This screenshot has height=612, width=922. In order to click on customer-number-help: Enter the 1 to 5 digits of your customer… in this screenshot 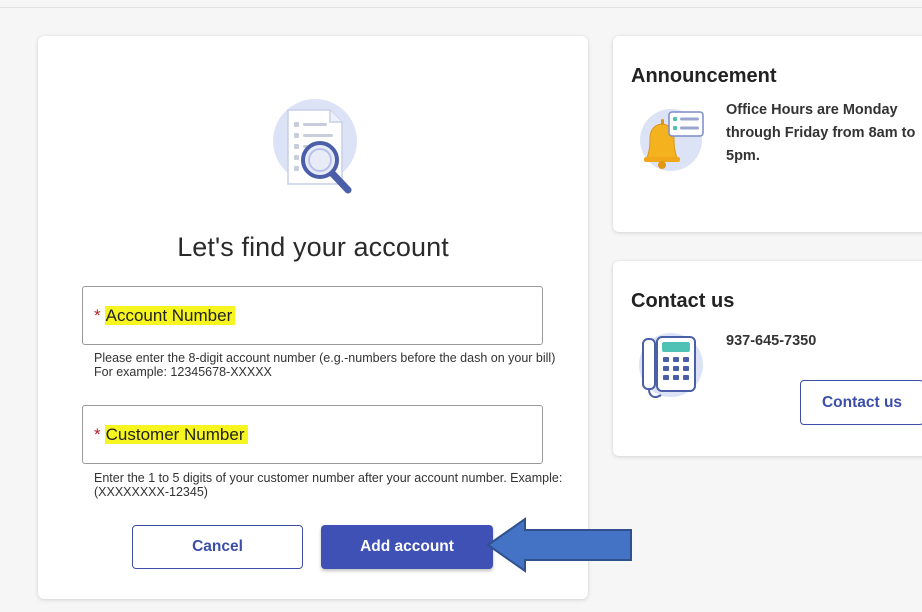, I will do `click(328, 485)`.